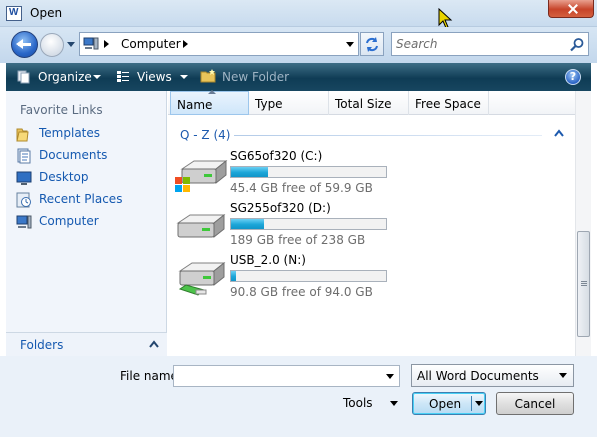  I want to click on search-input, so click(481, 44).